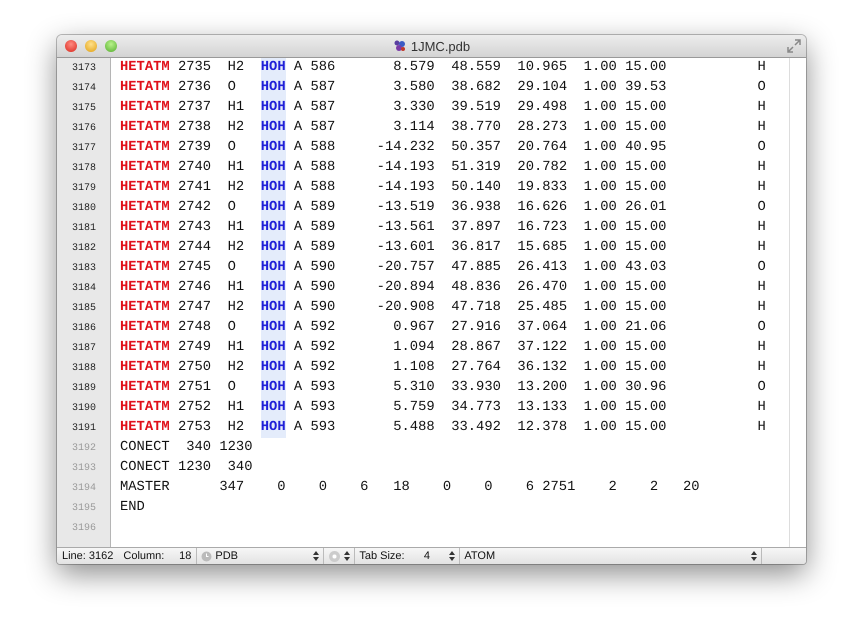 Image resolution: width=863 pixels, height=641 pixels. What do you see at coordinates (211, 228) in the screenshot?
I see `code-text: 2743 H1` at bounding box center [211, 228].